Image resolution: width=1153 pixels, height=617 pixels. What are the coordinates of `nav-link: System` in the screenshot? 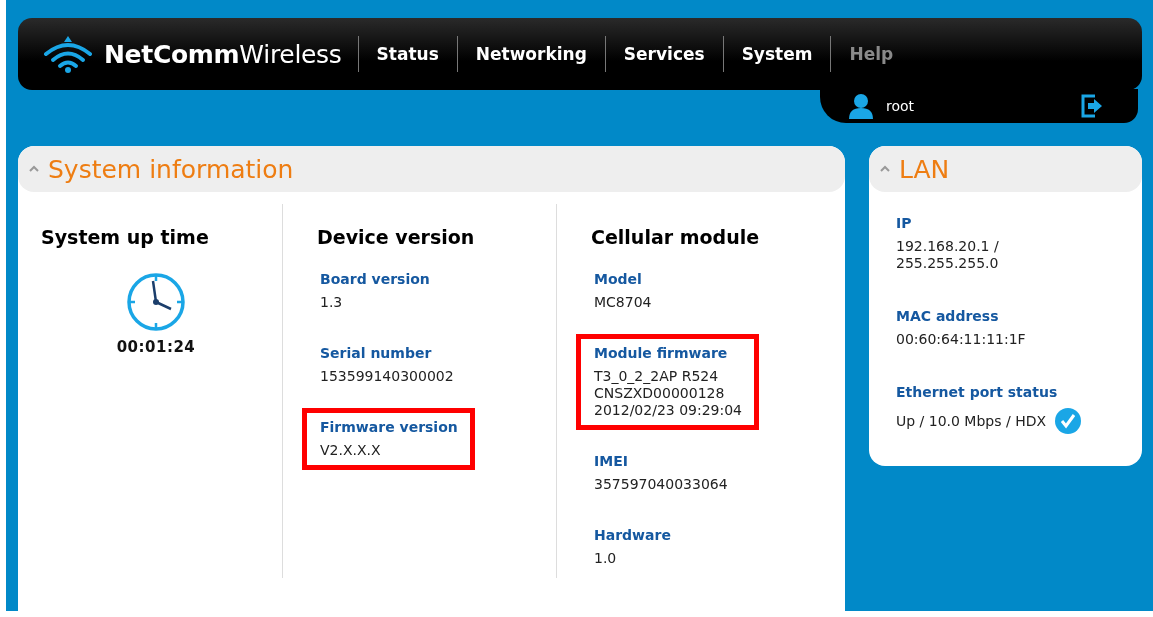 It's located at (776, 54).